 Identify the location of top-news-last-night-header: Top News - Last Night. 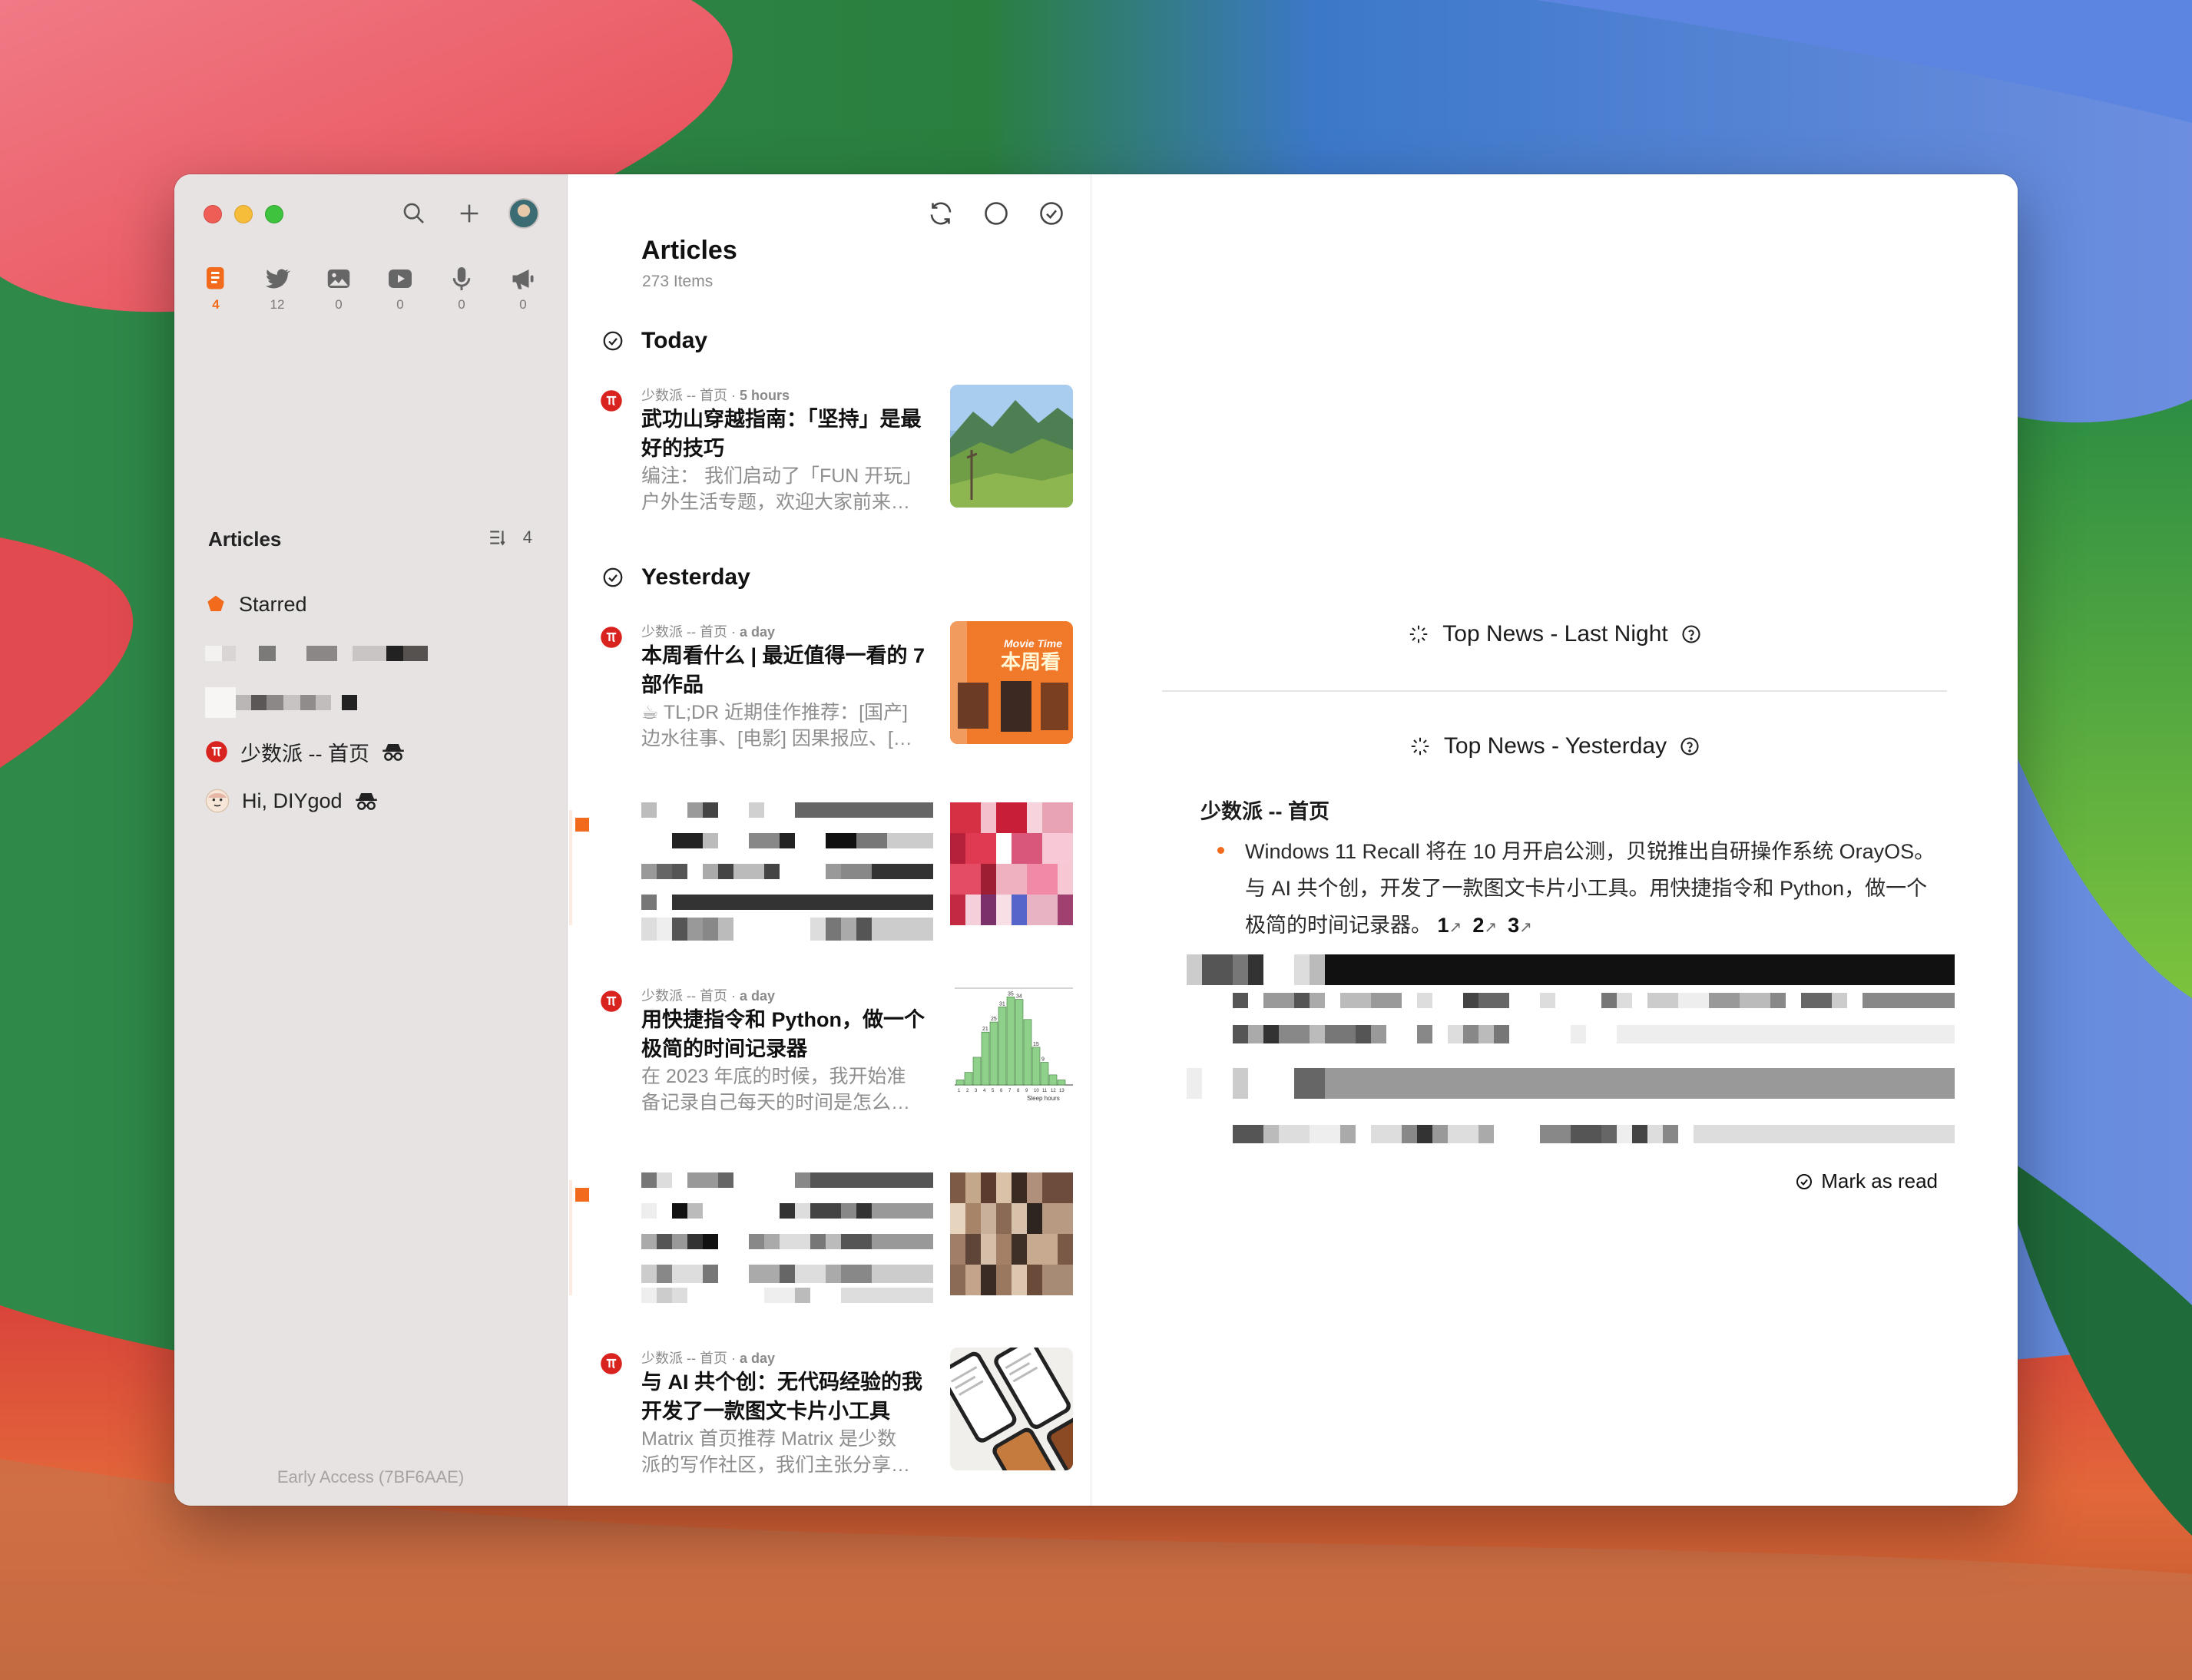
(1554, 634).